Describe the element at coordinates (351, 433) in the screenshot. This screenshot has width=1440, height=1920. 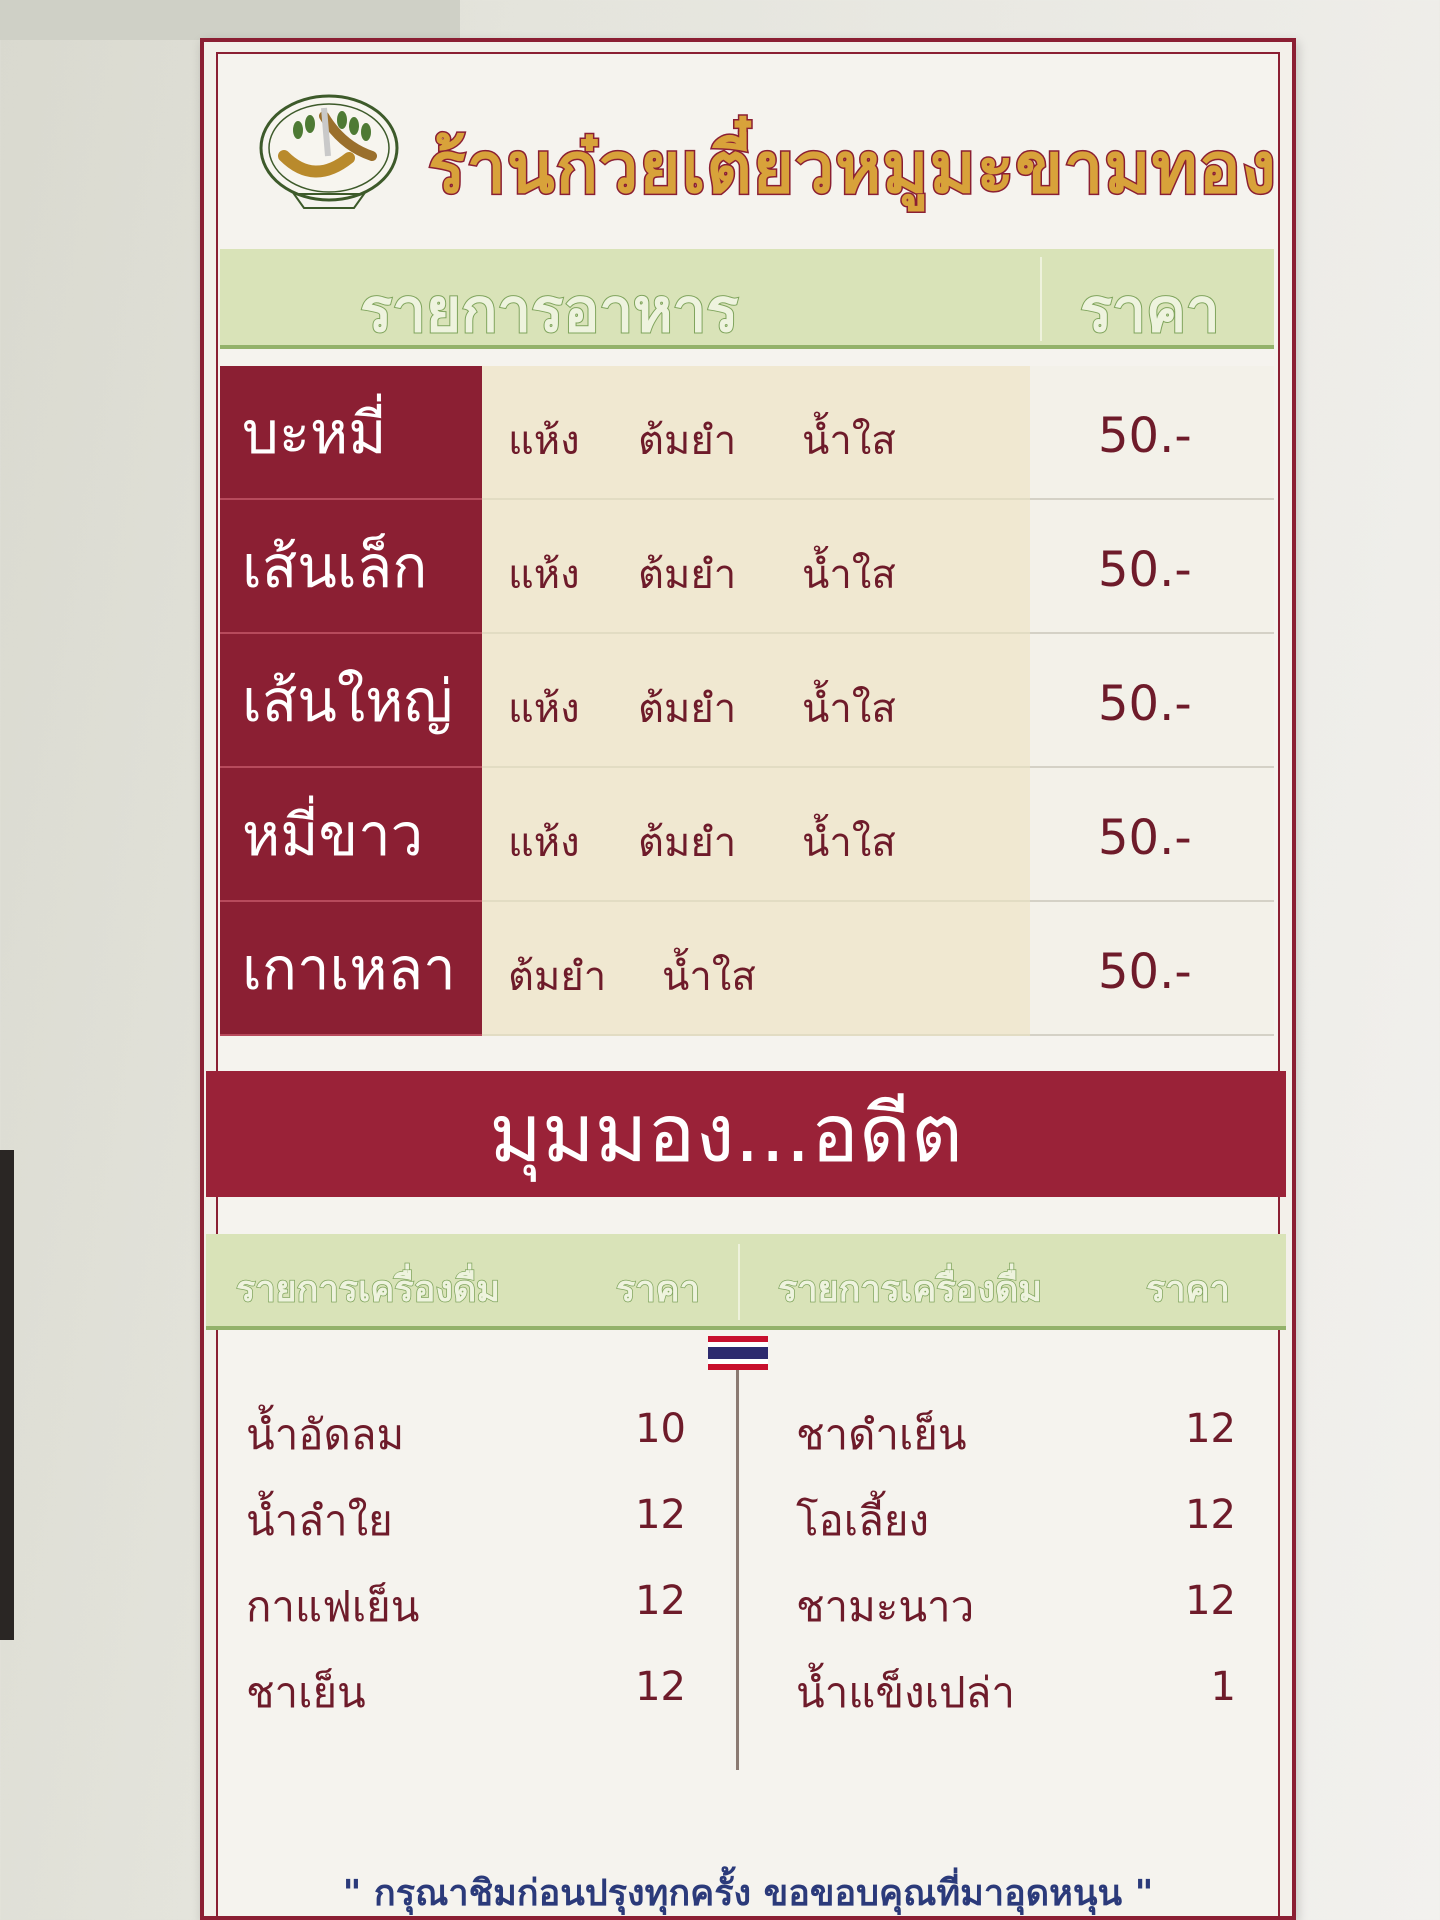
I see `food-name: บะหมี่` at that location.